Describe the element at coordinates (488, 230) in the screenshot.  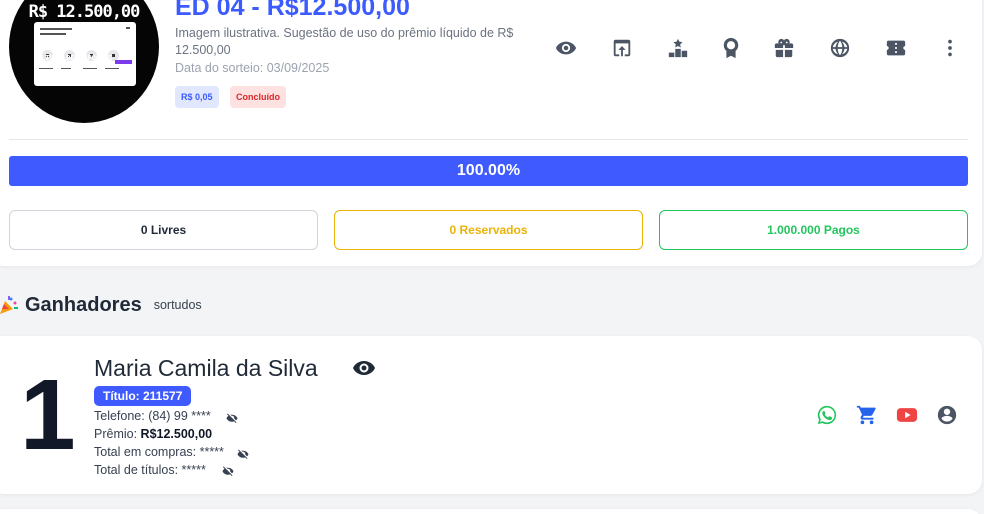
I see `reserved-count-button: 0 Reservados` at that location.